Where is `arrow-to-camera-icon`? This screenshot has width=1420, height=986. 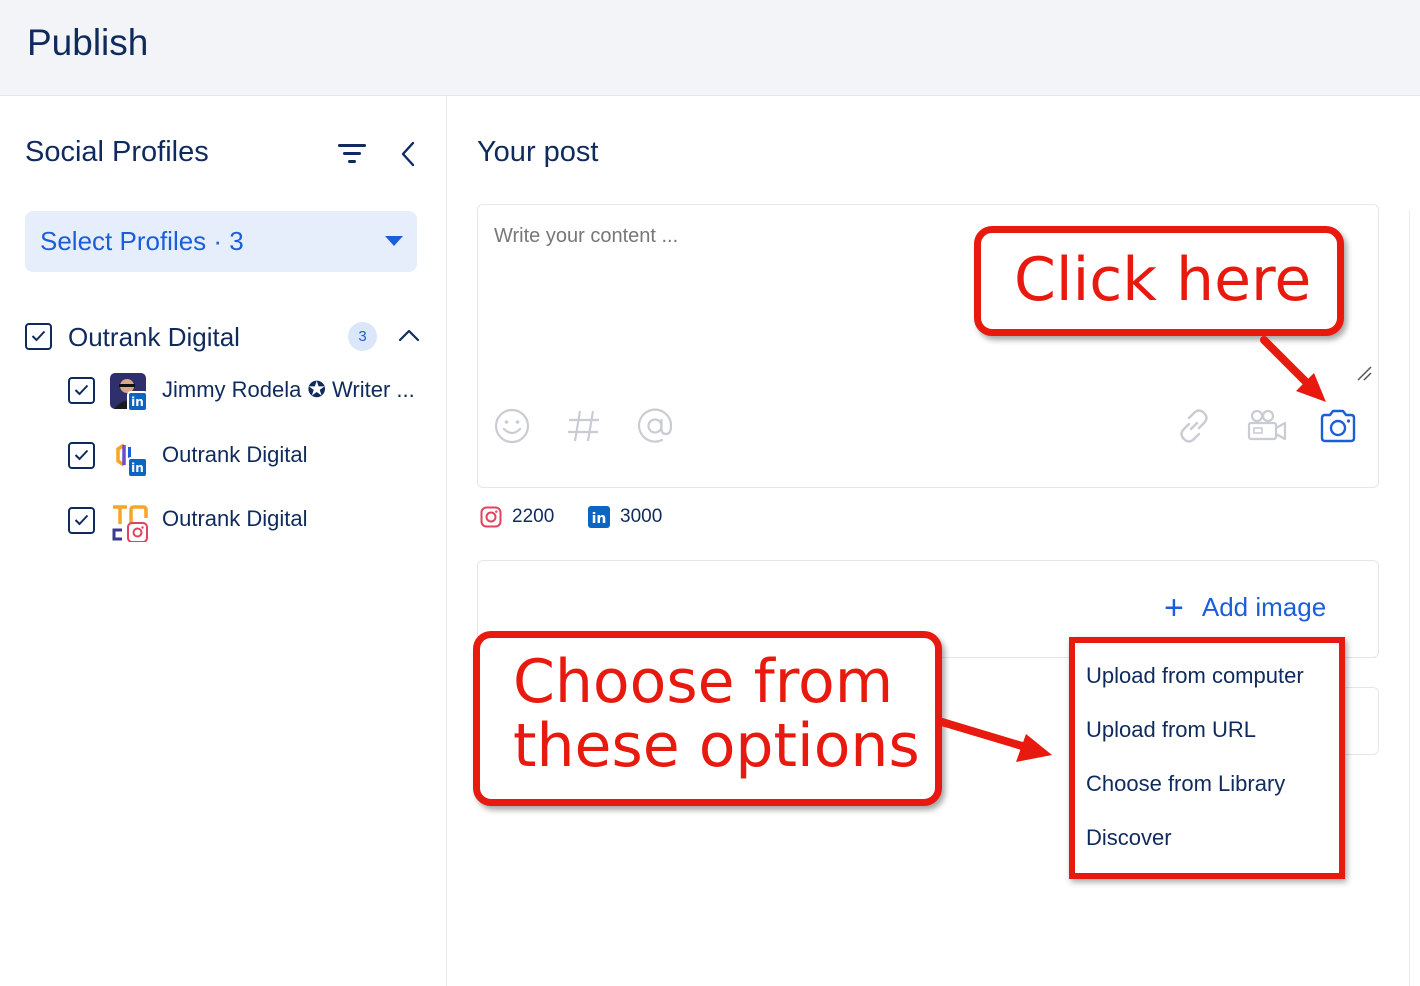 arrow-to-camera-icon is located at coordinates (1293, 369).